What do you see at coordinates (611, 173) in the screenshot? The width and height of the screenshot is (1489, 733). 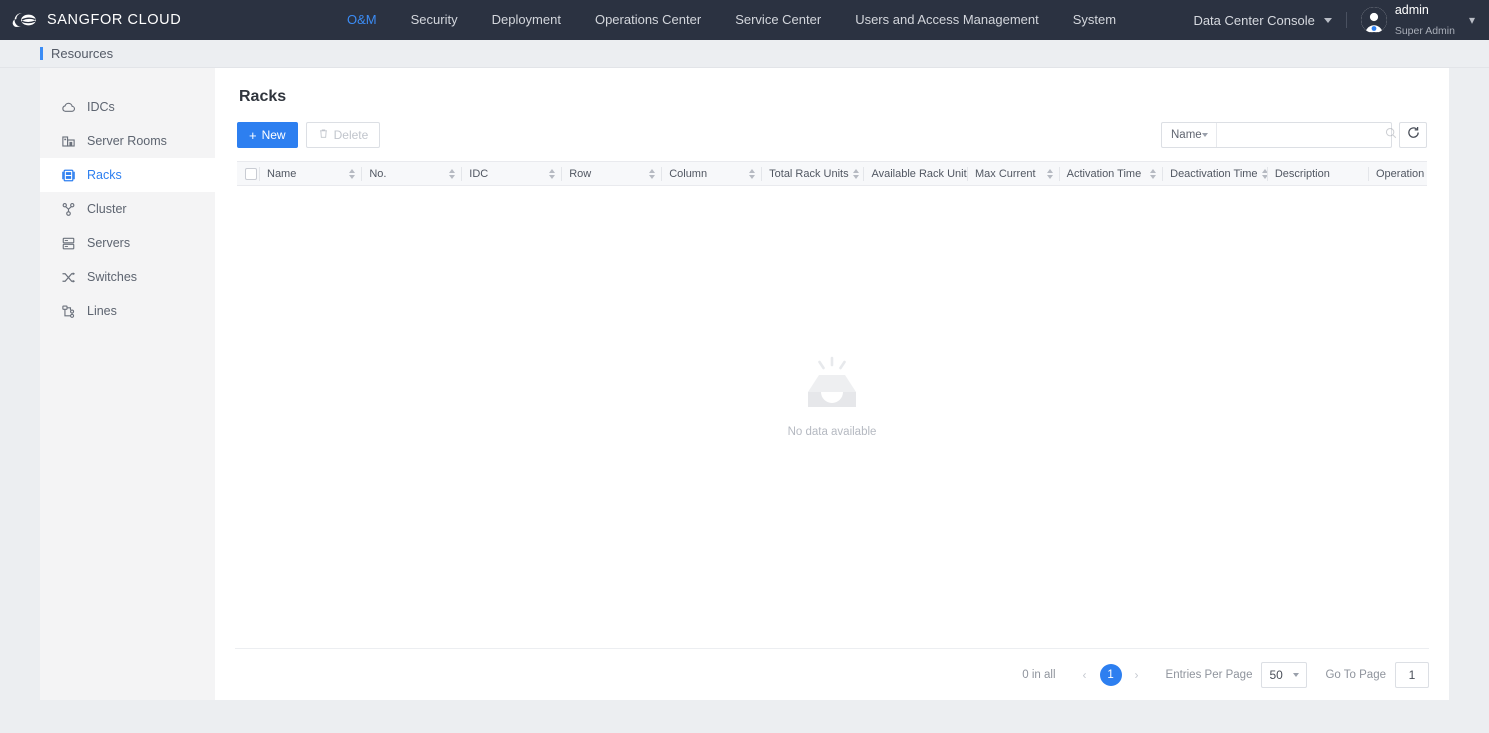 I see `column-header-row: Row` at bounding box center [611, 173].